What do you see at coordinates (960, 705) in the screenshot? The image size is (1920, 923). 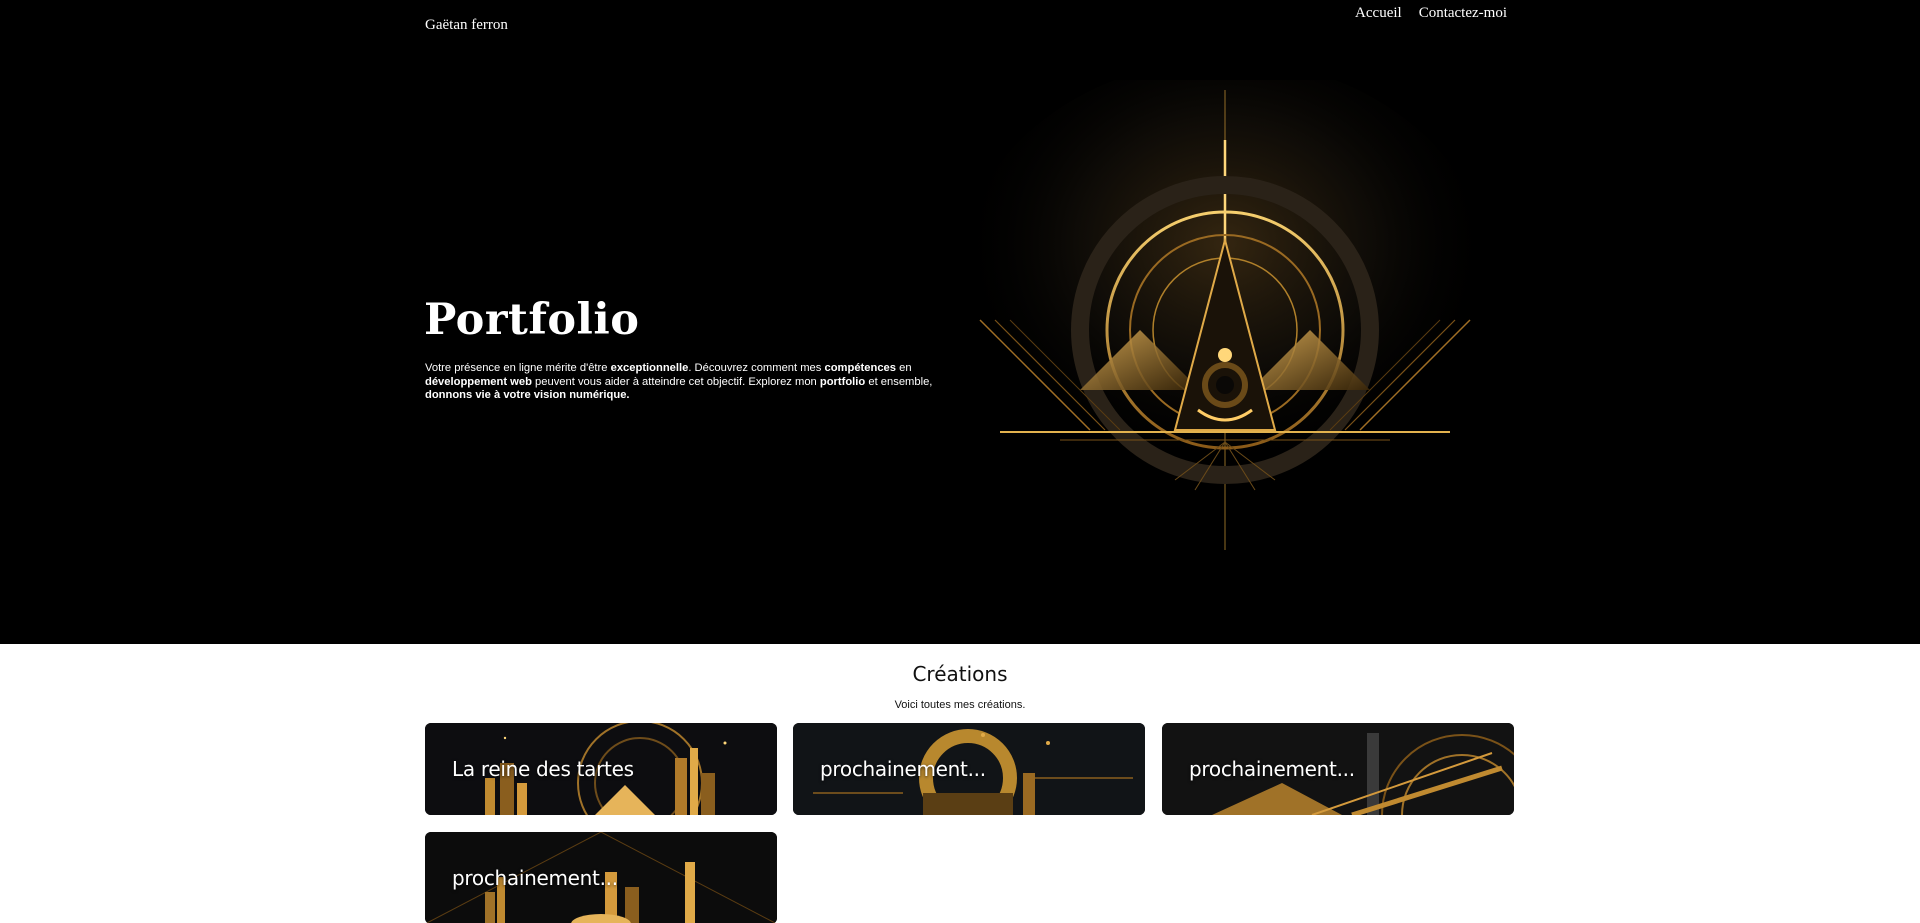 I see `creations-subtitle: Voici toutes mes créations.` at bounding box center [960, 705].